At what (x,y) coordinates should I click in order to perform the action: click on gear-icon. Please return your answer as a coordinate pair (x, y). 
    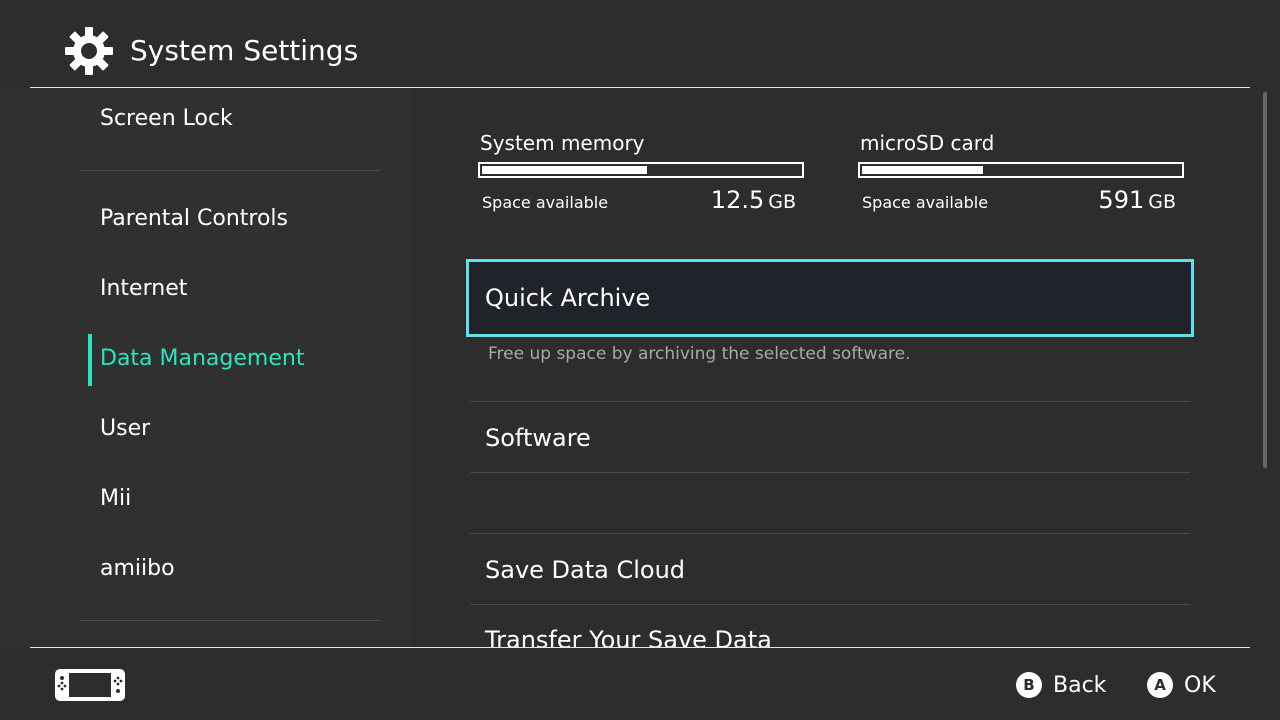
    Looking at the image, I should click on (89, 51).